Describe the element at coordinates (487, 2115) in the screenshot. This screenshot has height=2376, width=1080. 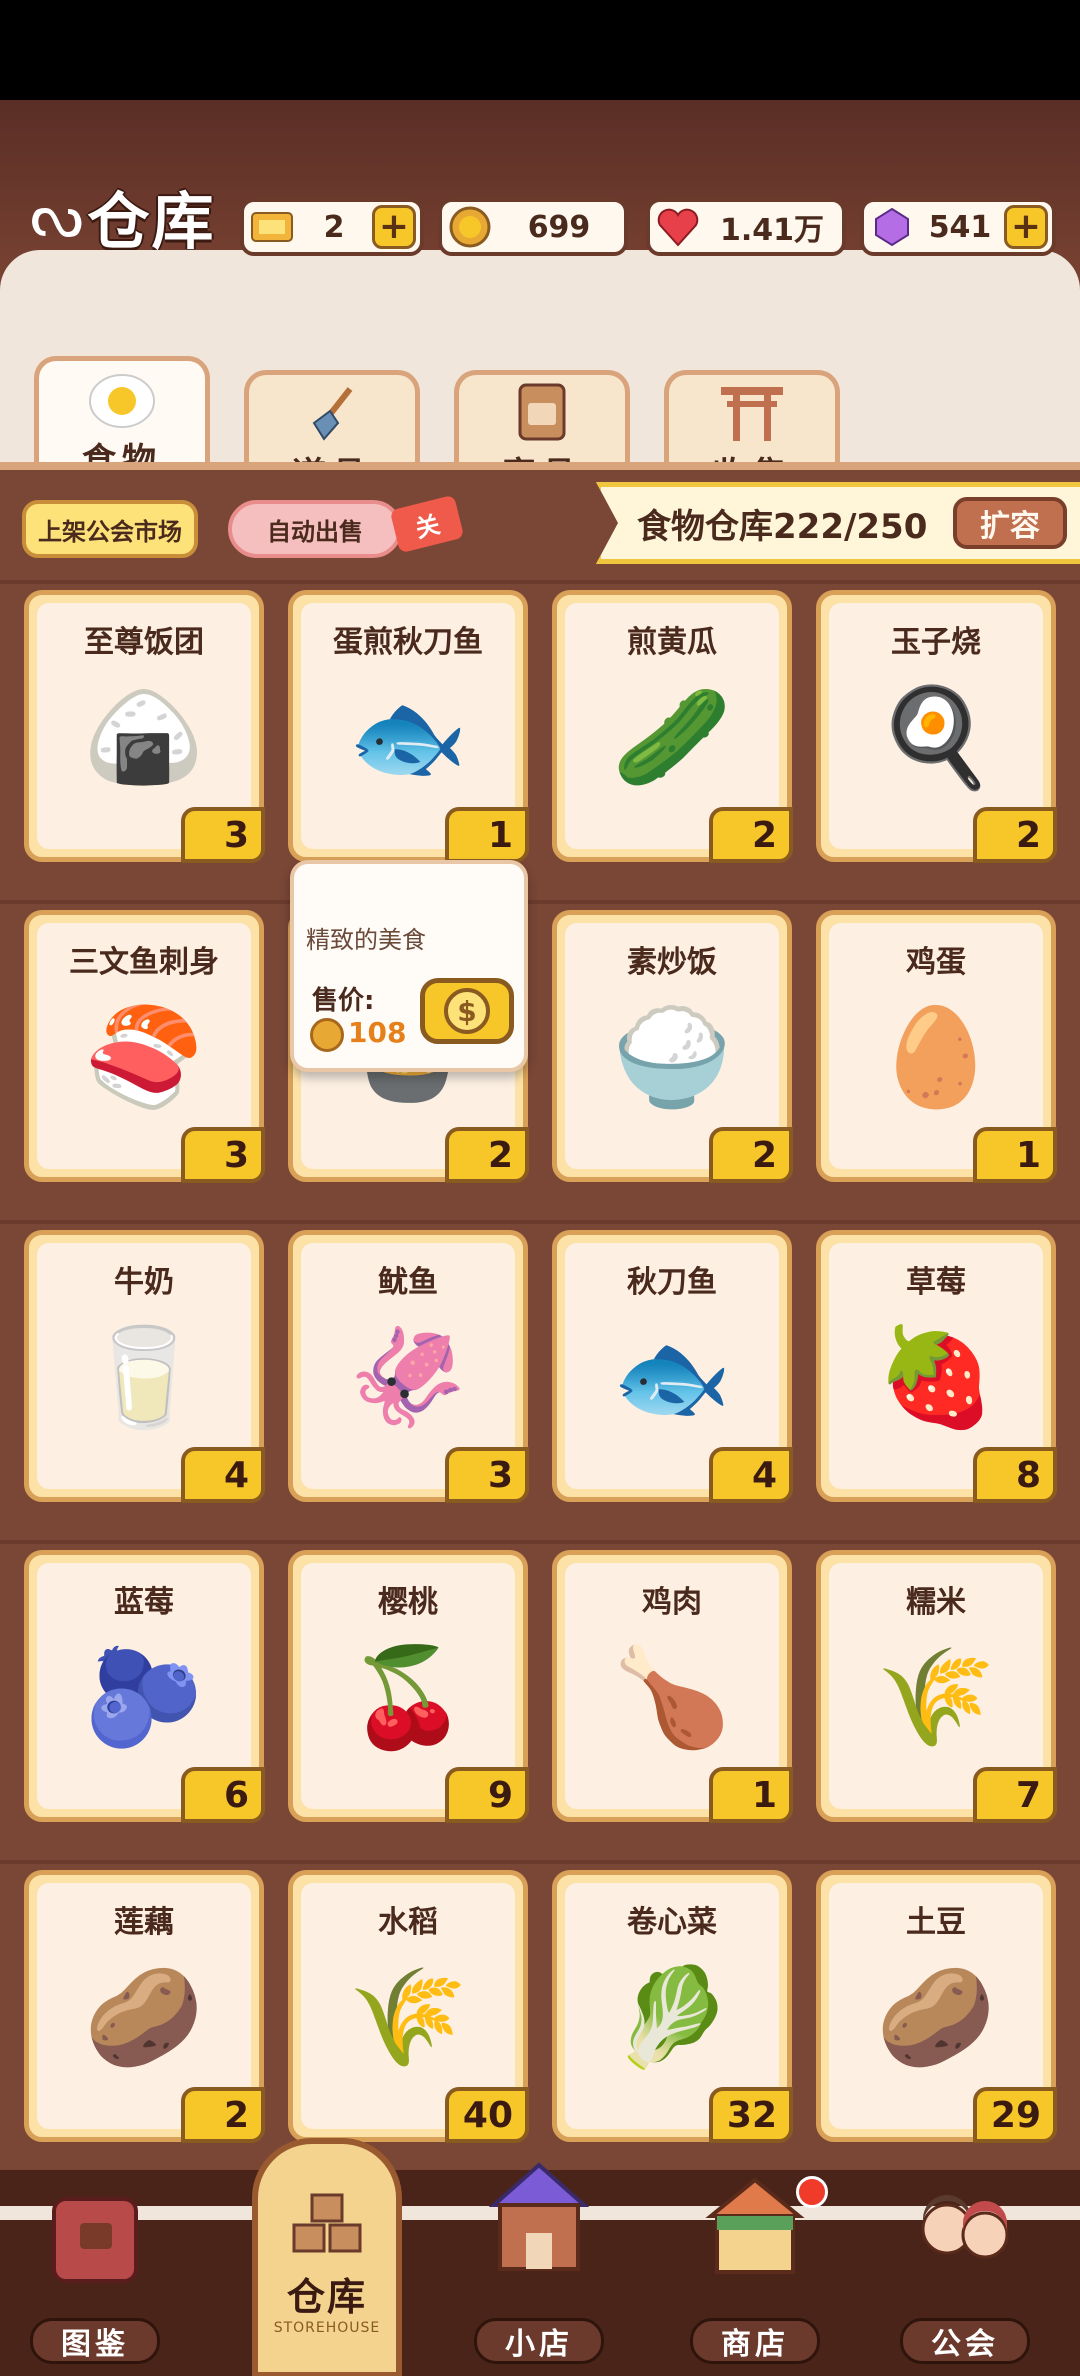
I see `item-count-badge: 40` at that location.